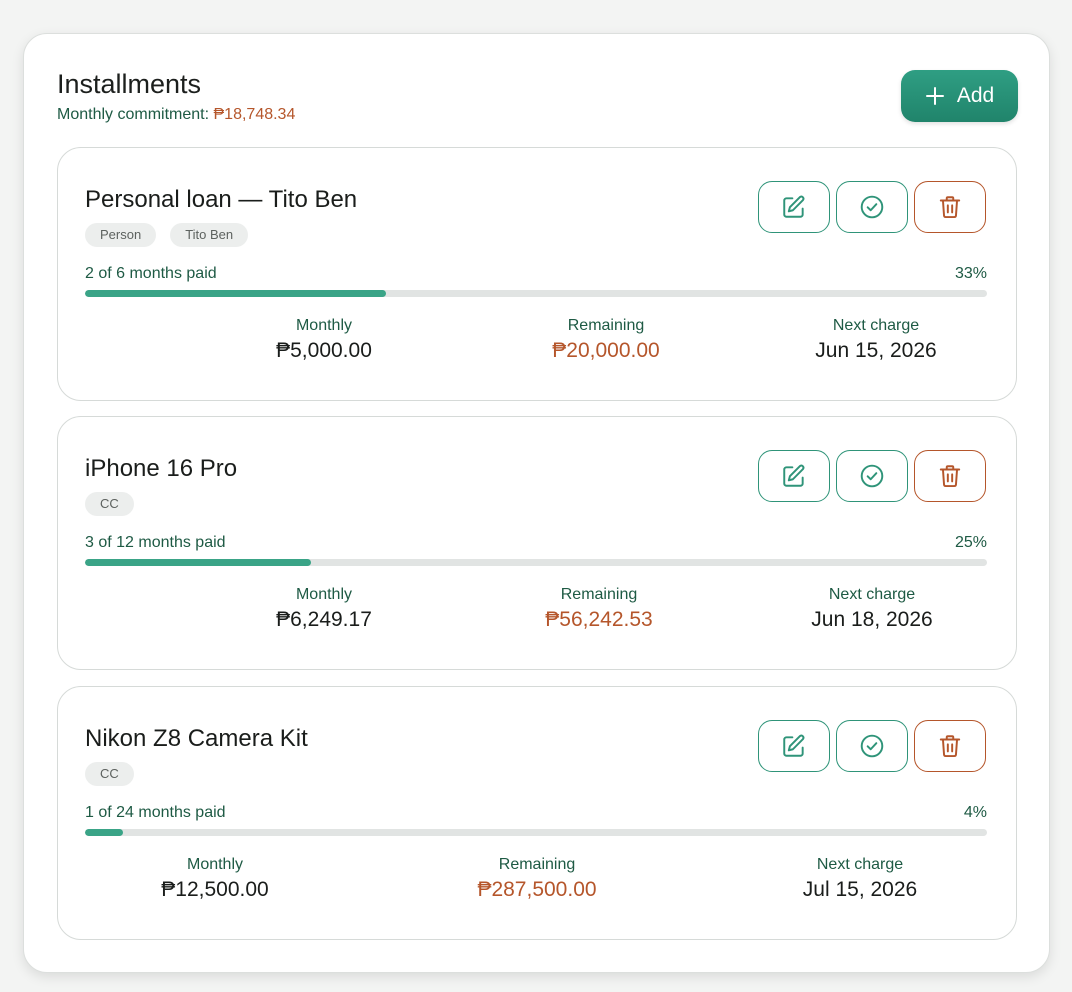 The image size is (1072, 992). What do you see at coordinates (133, 114) in the screenshot?
I see `monthly-commitment-label: Monthly commitment:` at bounding box center [133, 114].